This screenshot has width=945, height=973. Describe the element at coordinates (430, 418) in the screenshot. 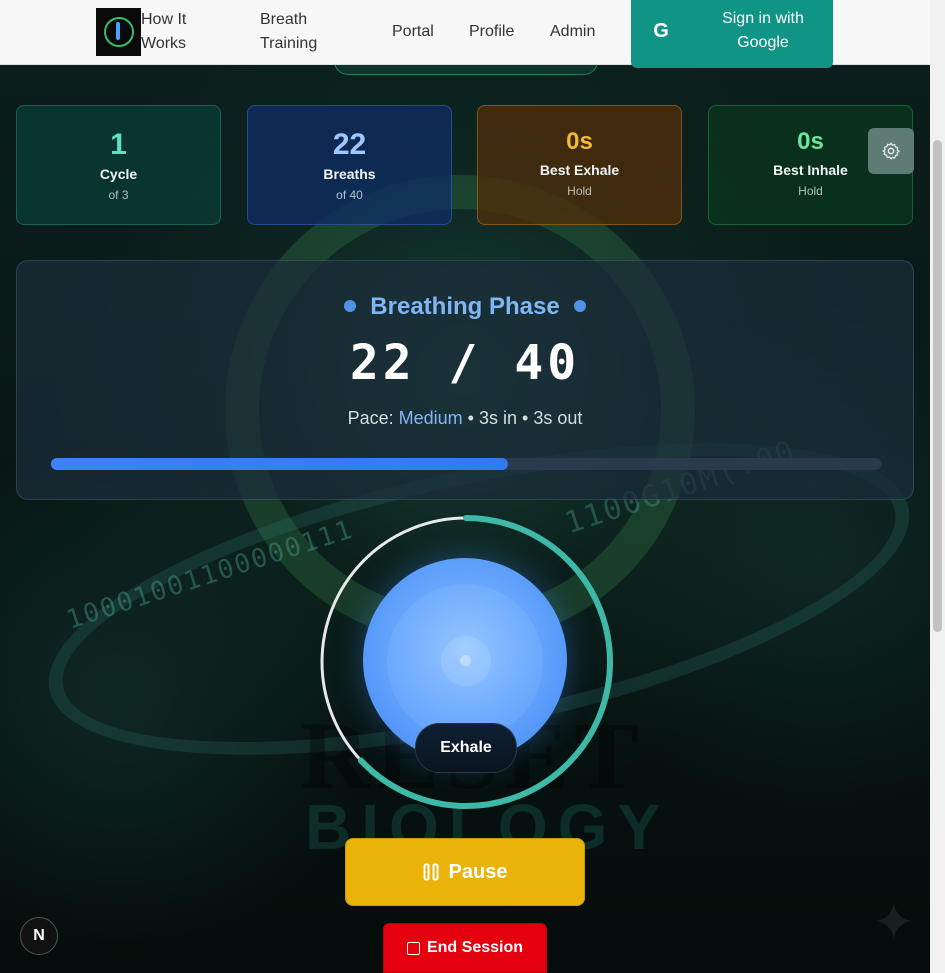

I see `pace-value: Medium` at that location.